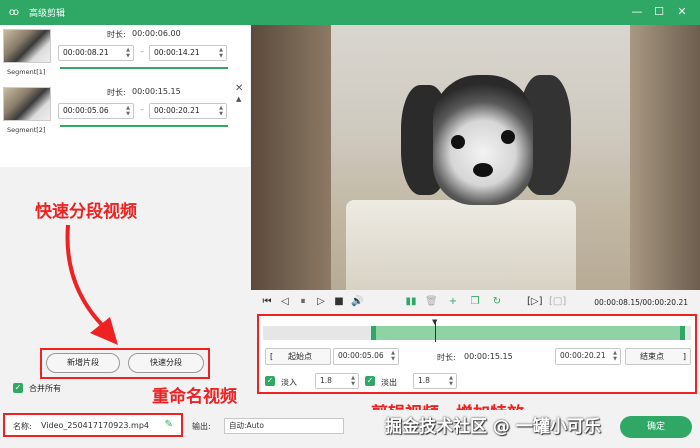  I want to click on name-value: Video_250417170923.mp4, so click(95, 425).